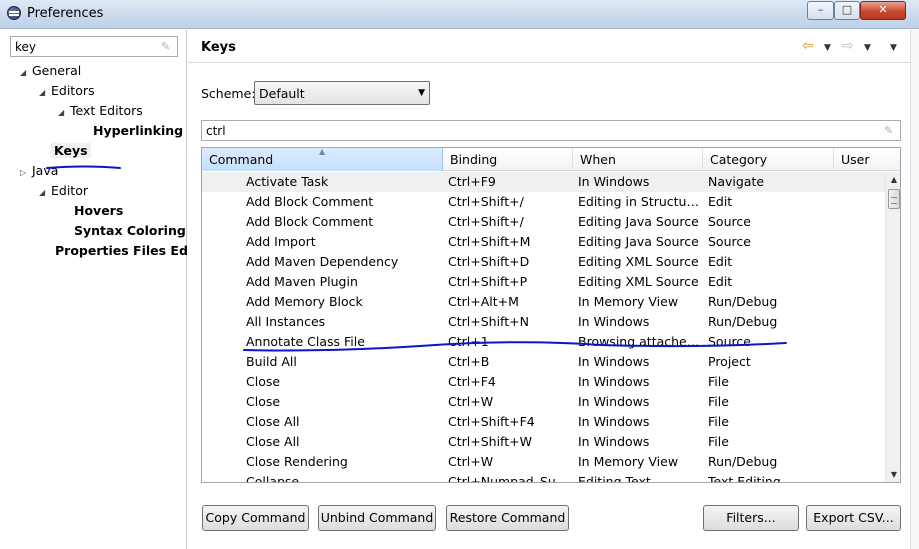  Describe the element at coordinates (489, 241) in the screenshot. I see `cell-binding: Ctrl+Shift+M` at that location.